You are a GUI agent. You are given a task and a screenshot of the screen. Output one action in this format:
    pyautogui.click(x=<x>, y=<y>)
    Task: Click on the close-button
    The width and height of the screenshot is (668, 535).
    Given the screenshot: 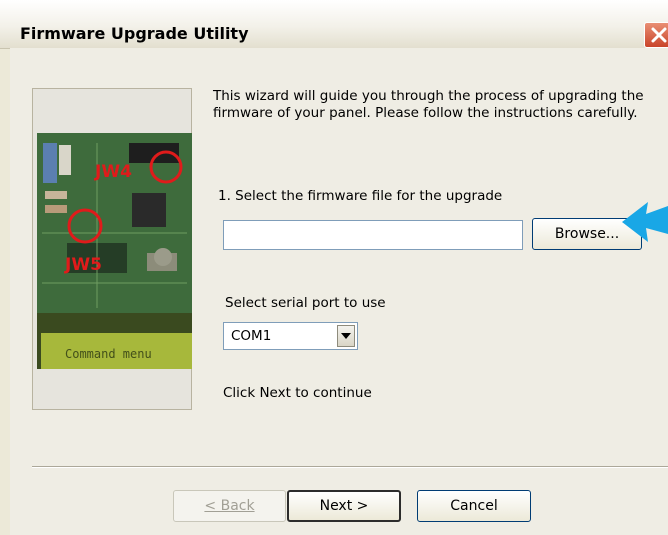 What is the action you would take?
    pyautogui.click(x=656, y=35)
    